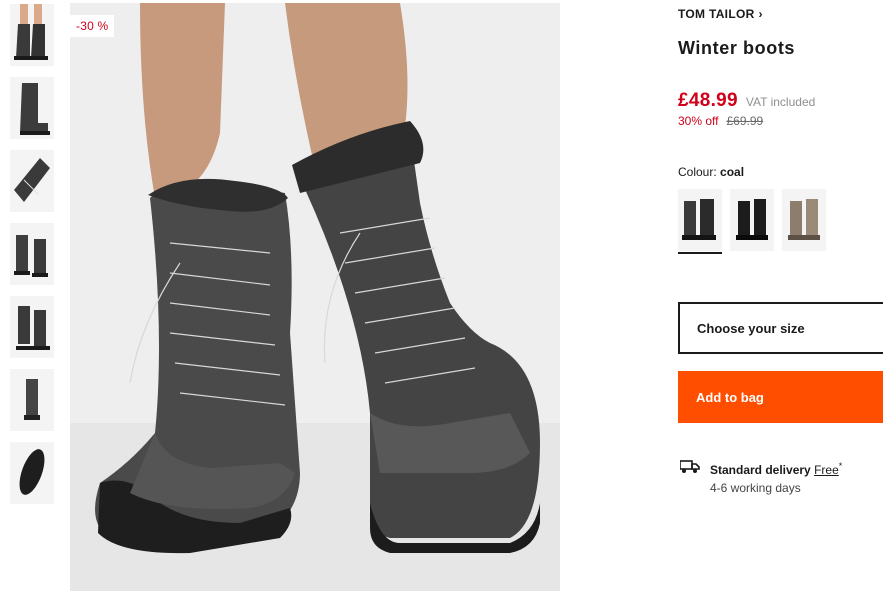 The height and width of the screenshot is (591, 883). I want to click on delivery-price-link: Free, so click(826, 470).